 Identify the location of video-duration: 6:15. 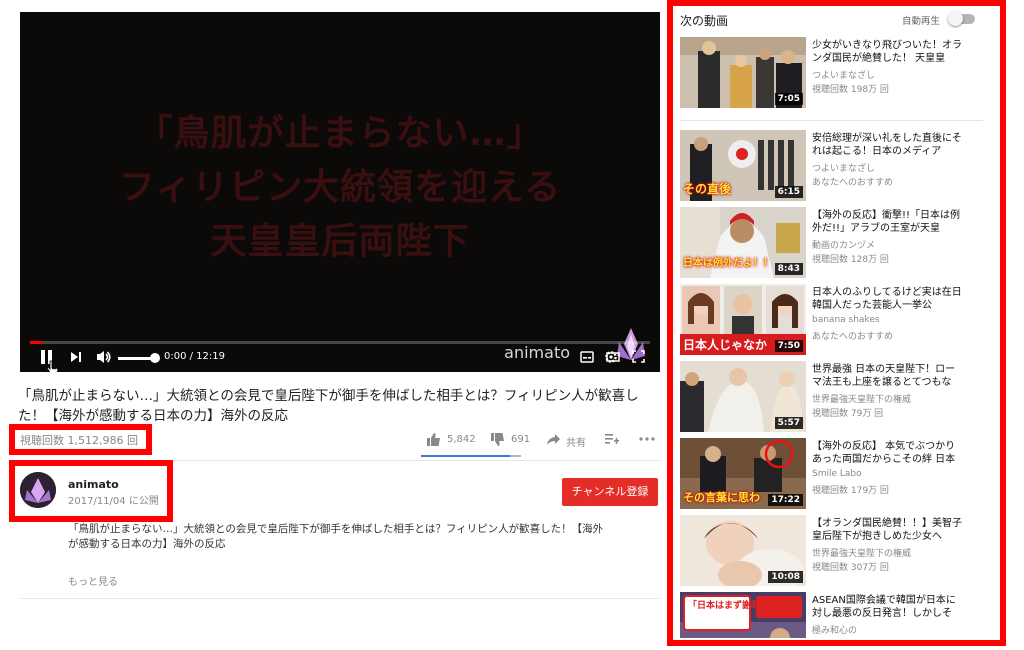
(788, 192).